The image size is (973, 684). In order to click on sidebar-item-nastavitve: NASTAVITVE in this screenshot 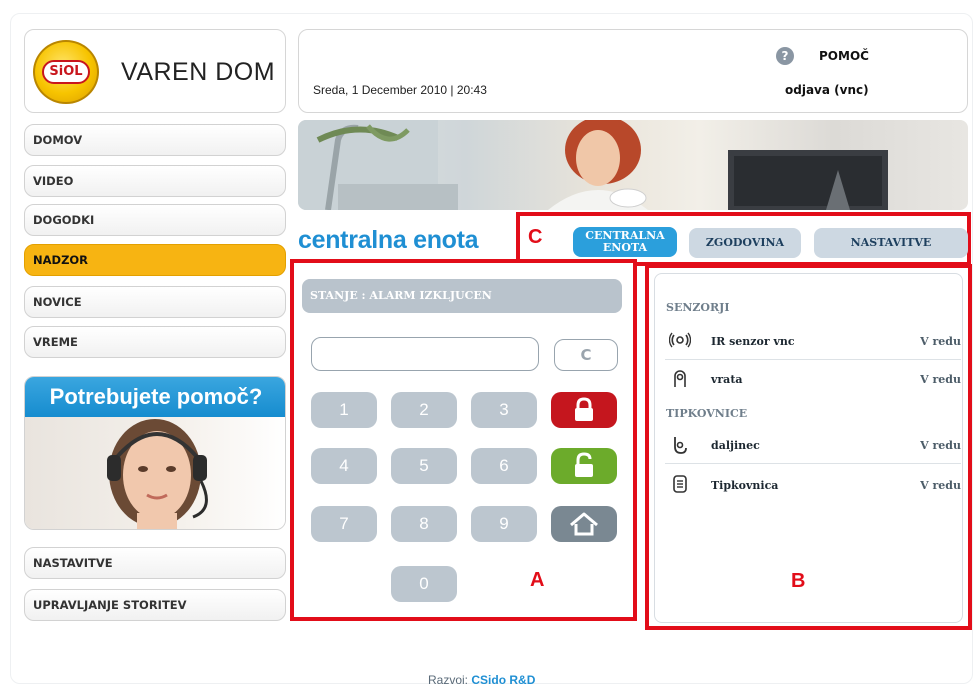, I will do `click(155, 563)`.